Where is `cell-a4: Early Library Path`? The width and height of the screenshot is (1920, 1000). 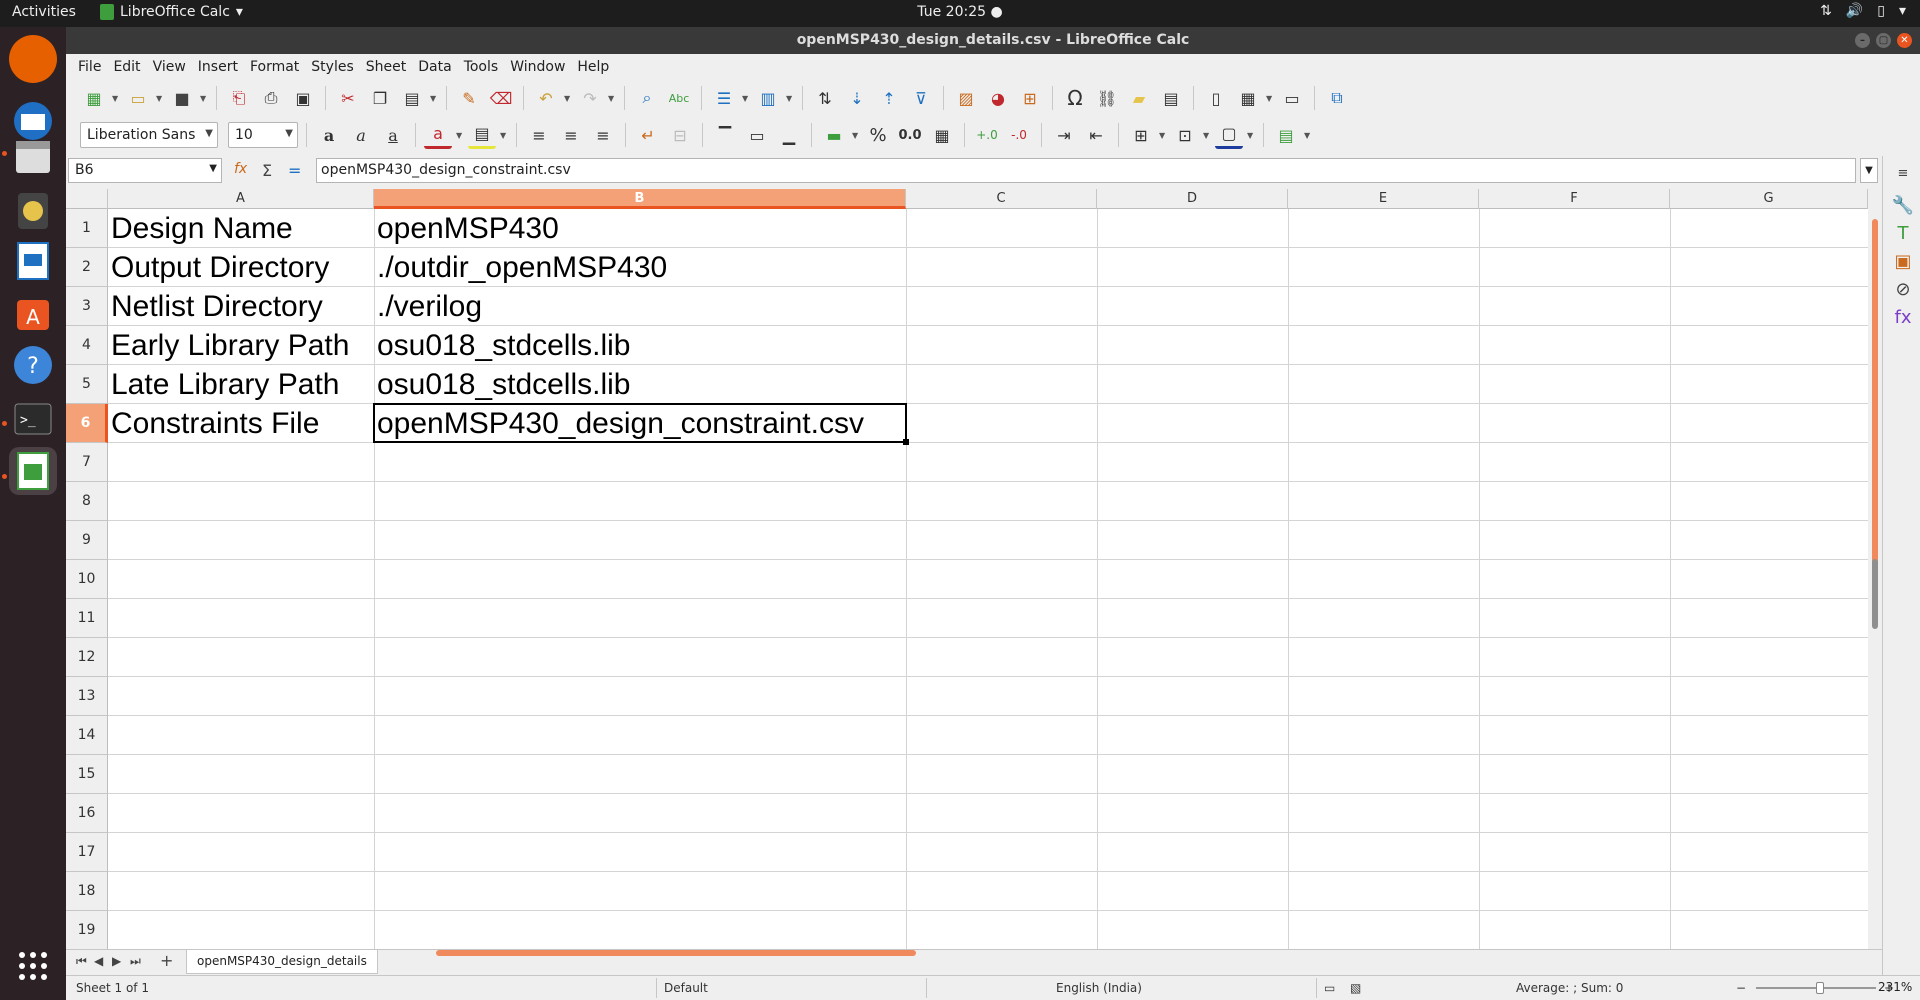 cell-a4: Early Library Path is located at coordinates (241, 345).